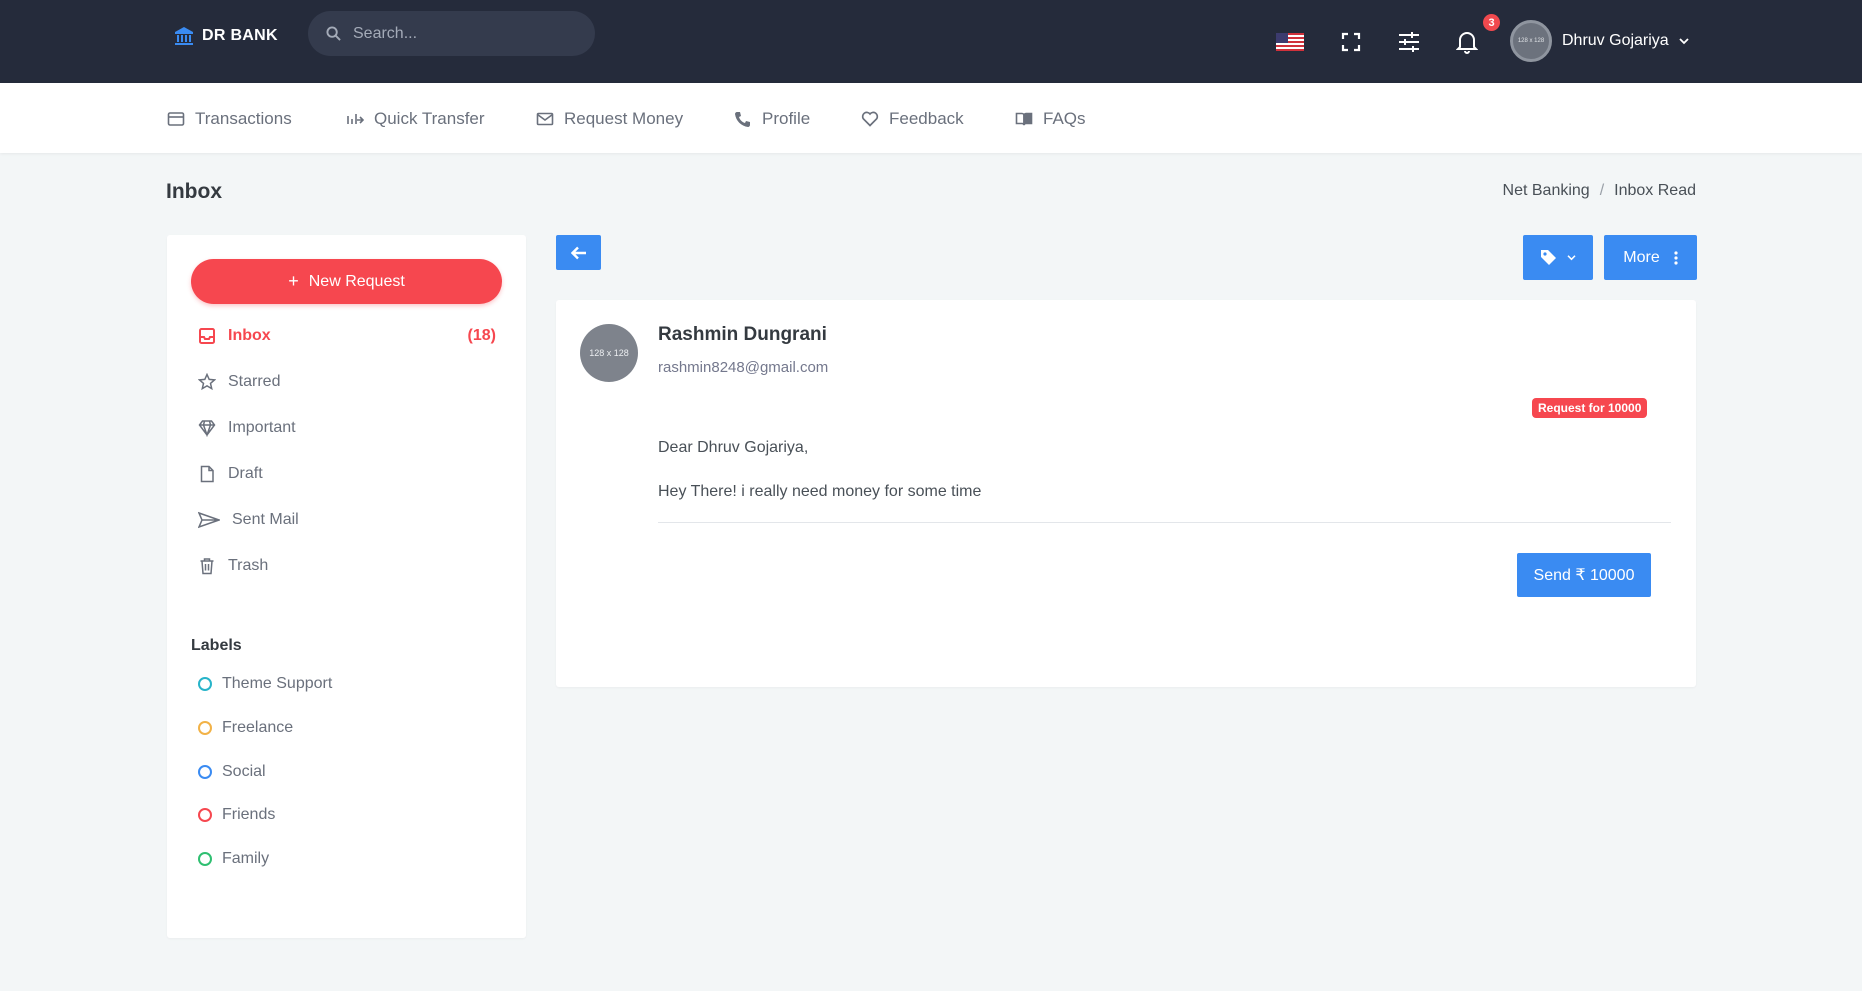 The width and height of the screenshot is (1862, 991). Describe the element at coordinates (1024, 119) in the screenshot. I see `book-icon` at that location.